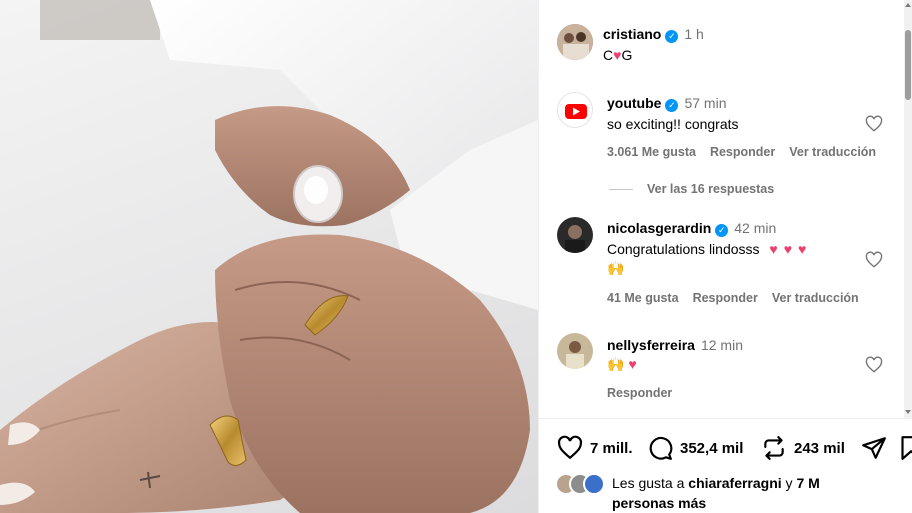 This screenshot has height=513, width=912. What do you see at coordinates (643, 298) in the screenshot?
I see `comment-2-likes: 41 Me gusta` at bounding box center [643, 298].